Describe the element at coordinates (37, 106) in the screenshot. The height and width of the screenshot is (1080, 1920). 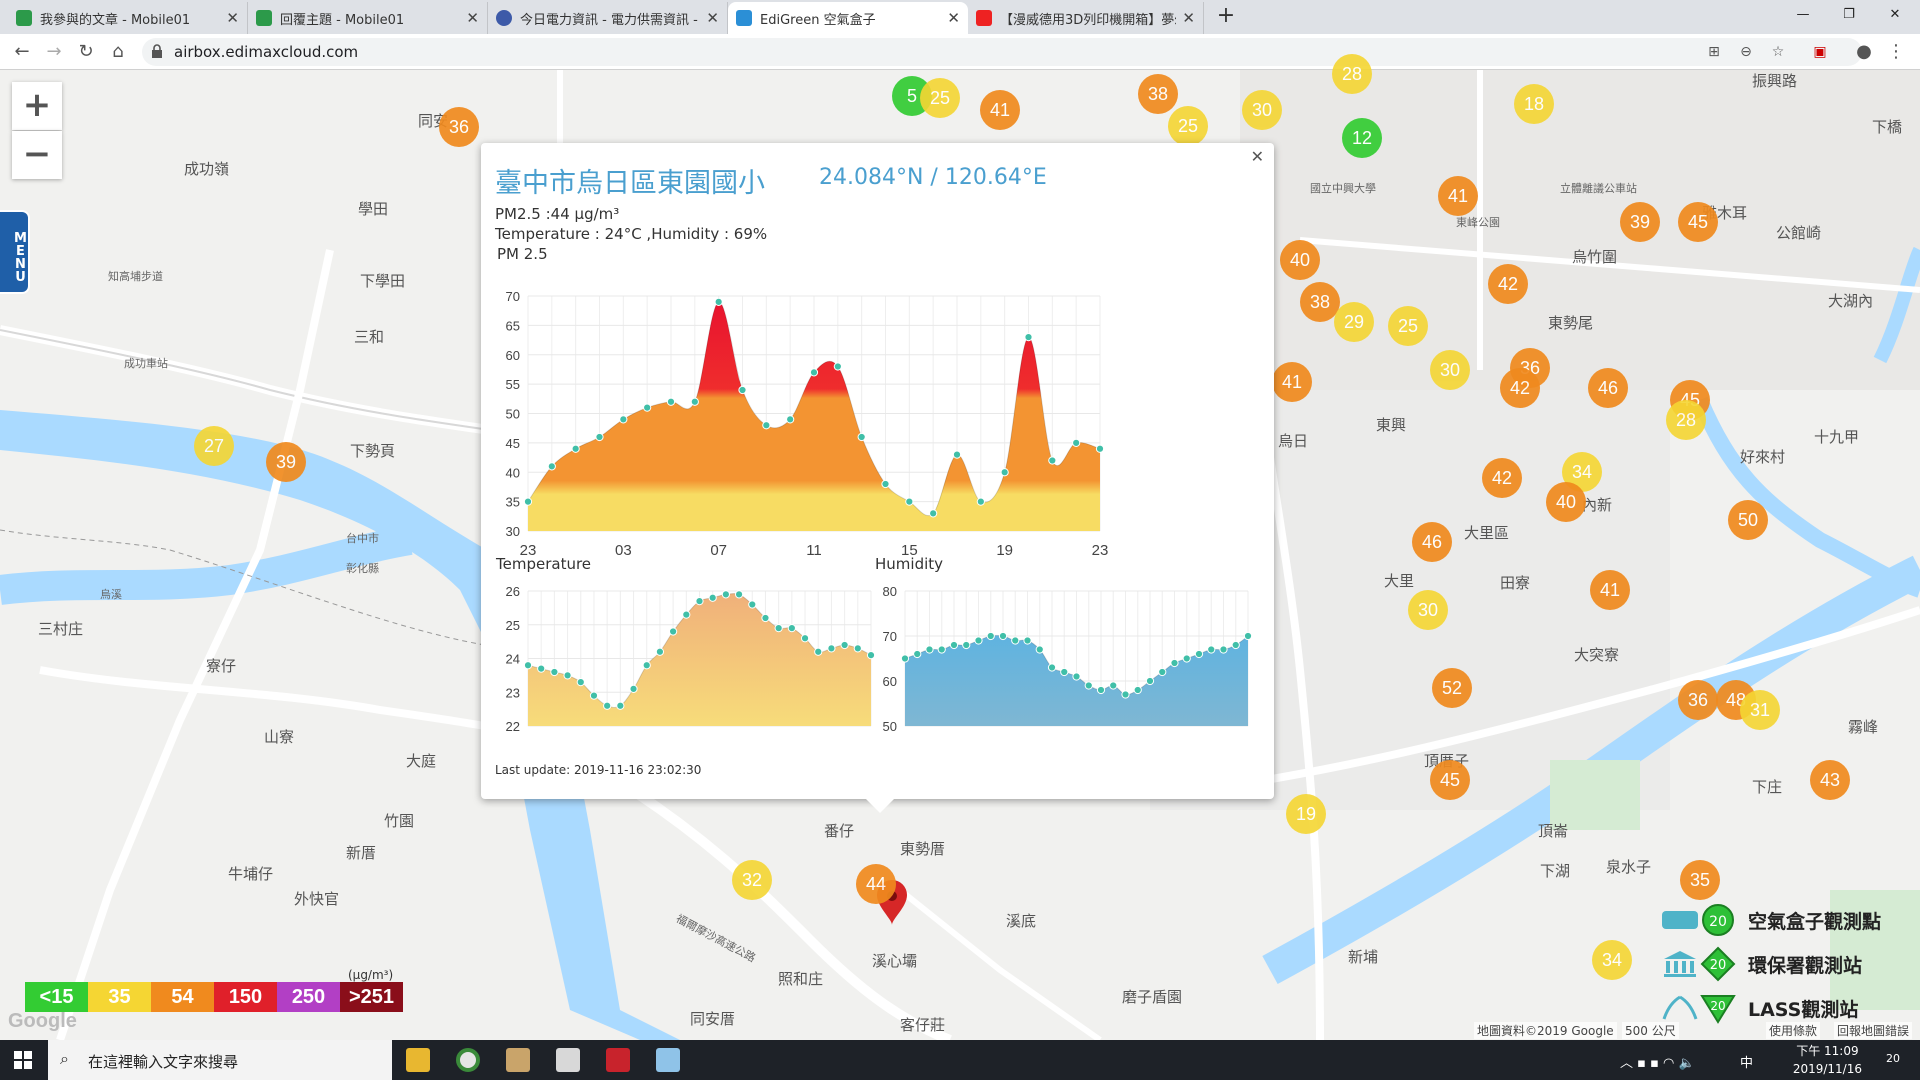
I see `zoom-in-button: +` at that location.